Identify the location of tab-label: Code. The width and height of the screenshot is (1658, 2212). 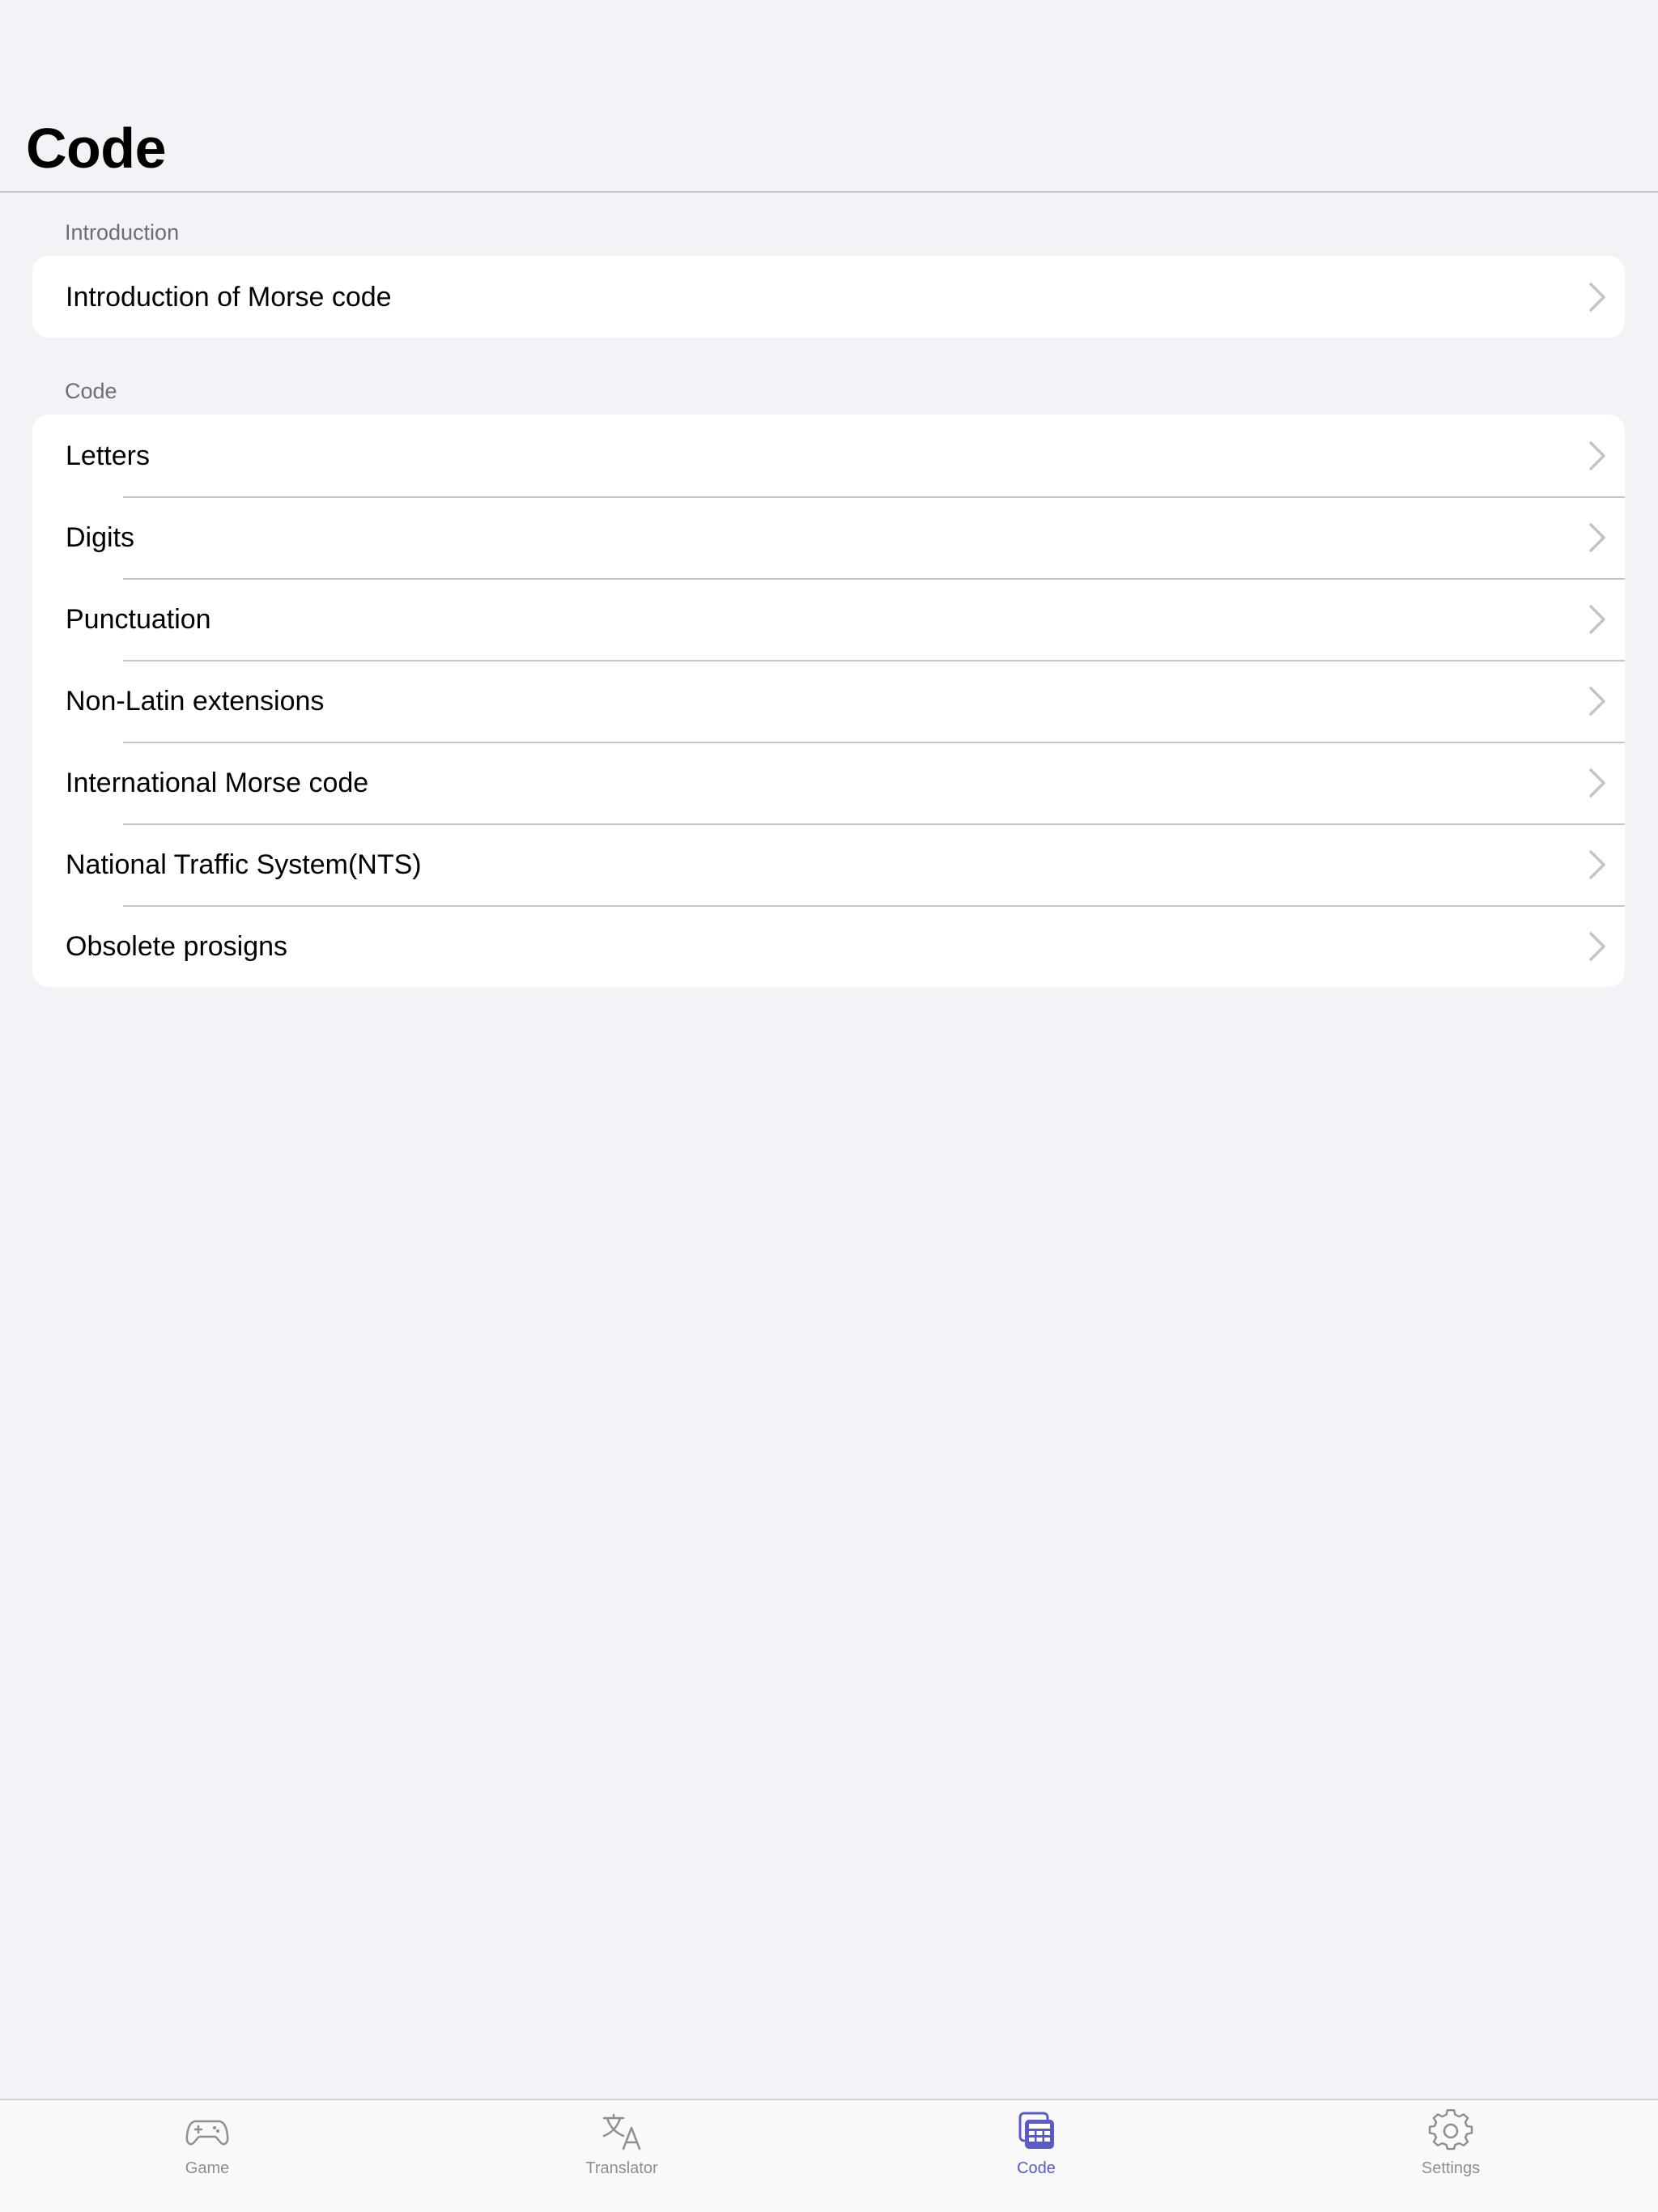
(1036, 2168).